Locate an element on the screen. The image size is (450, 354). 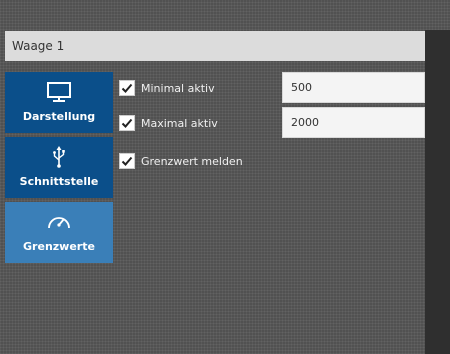
nav-tile-label: Schnittstelle is located at coordinates (59, 181).